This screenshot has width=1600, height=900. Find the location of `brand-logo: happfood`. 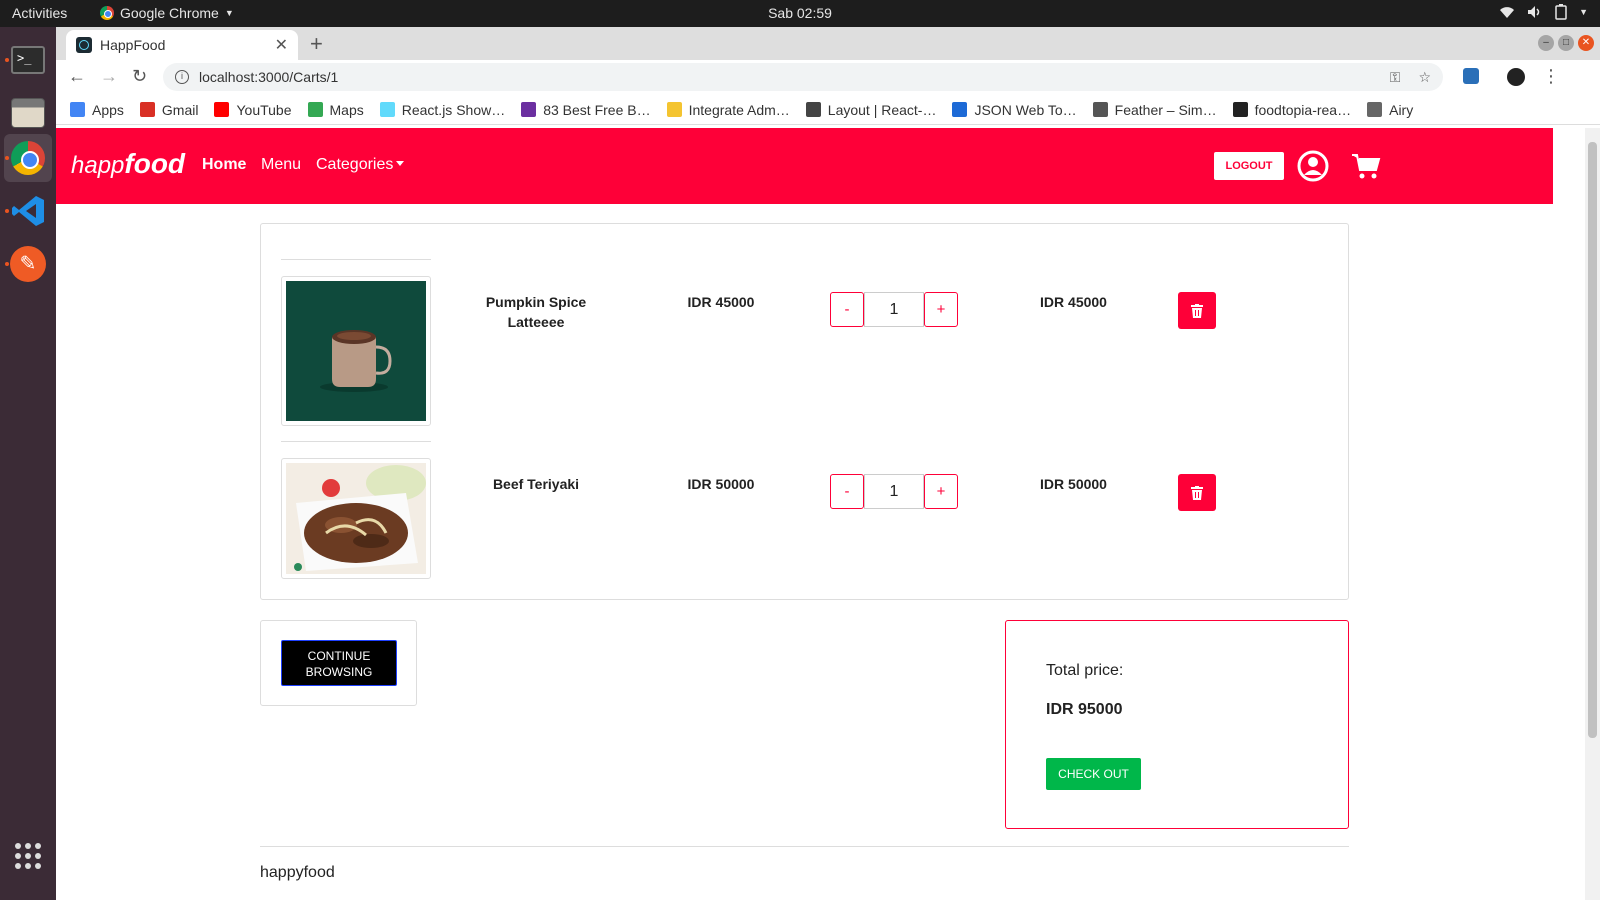

brand-logo: happfood is located at coordinates (128, 164).